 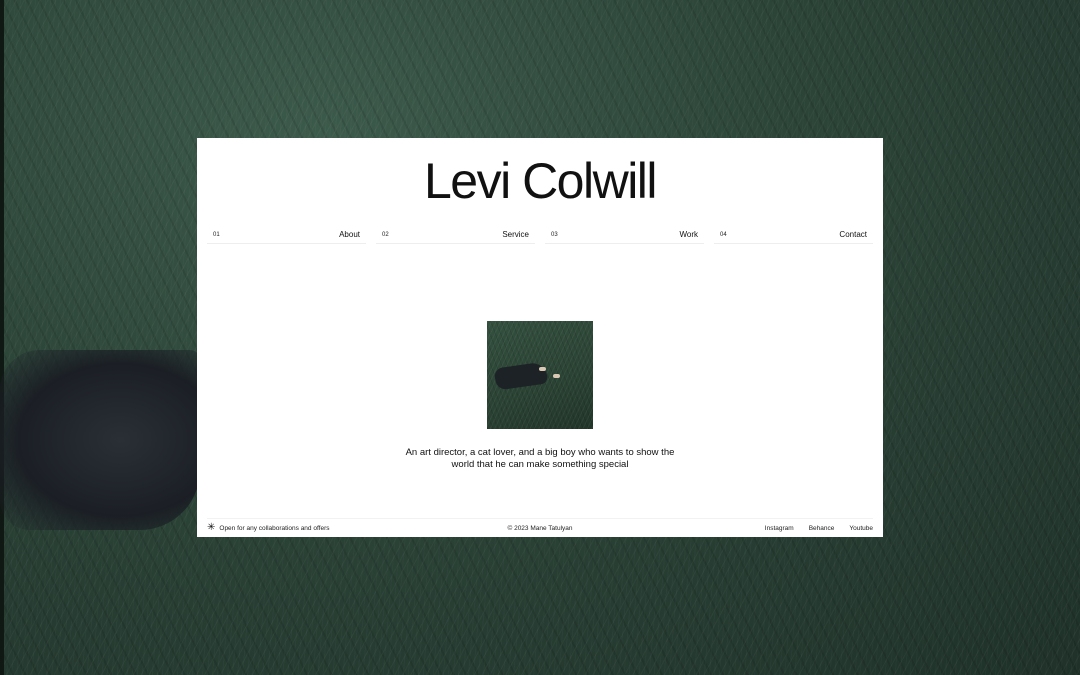 What do you see at coordinates (274, 528) in the screenshot?
I see `status-text: Open for any collaborations and offers` at bounding box center [274, 528].